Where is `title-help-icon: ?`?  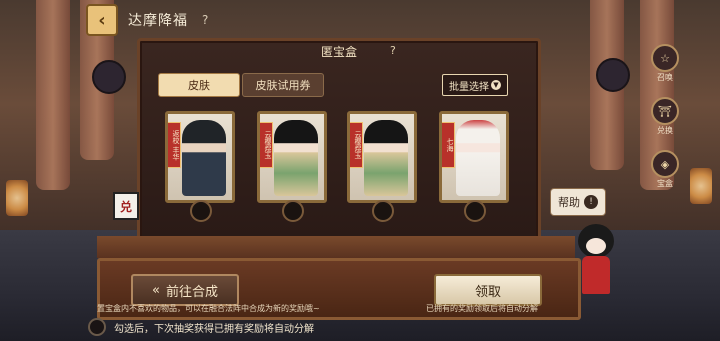
title-help-icon: ? is located at coordinates (205, 20).